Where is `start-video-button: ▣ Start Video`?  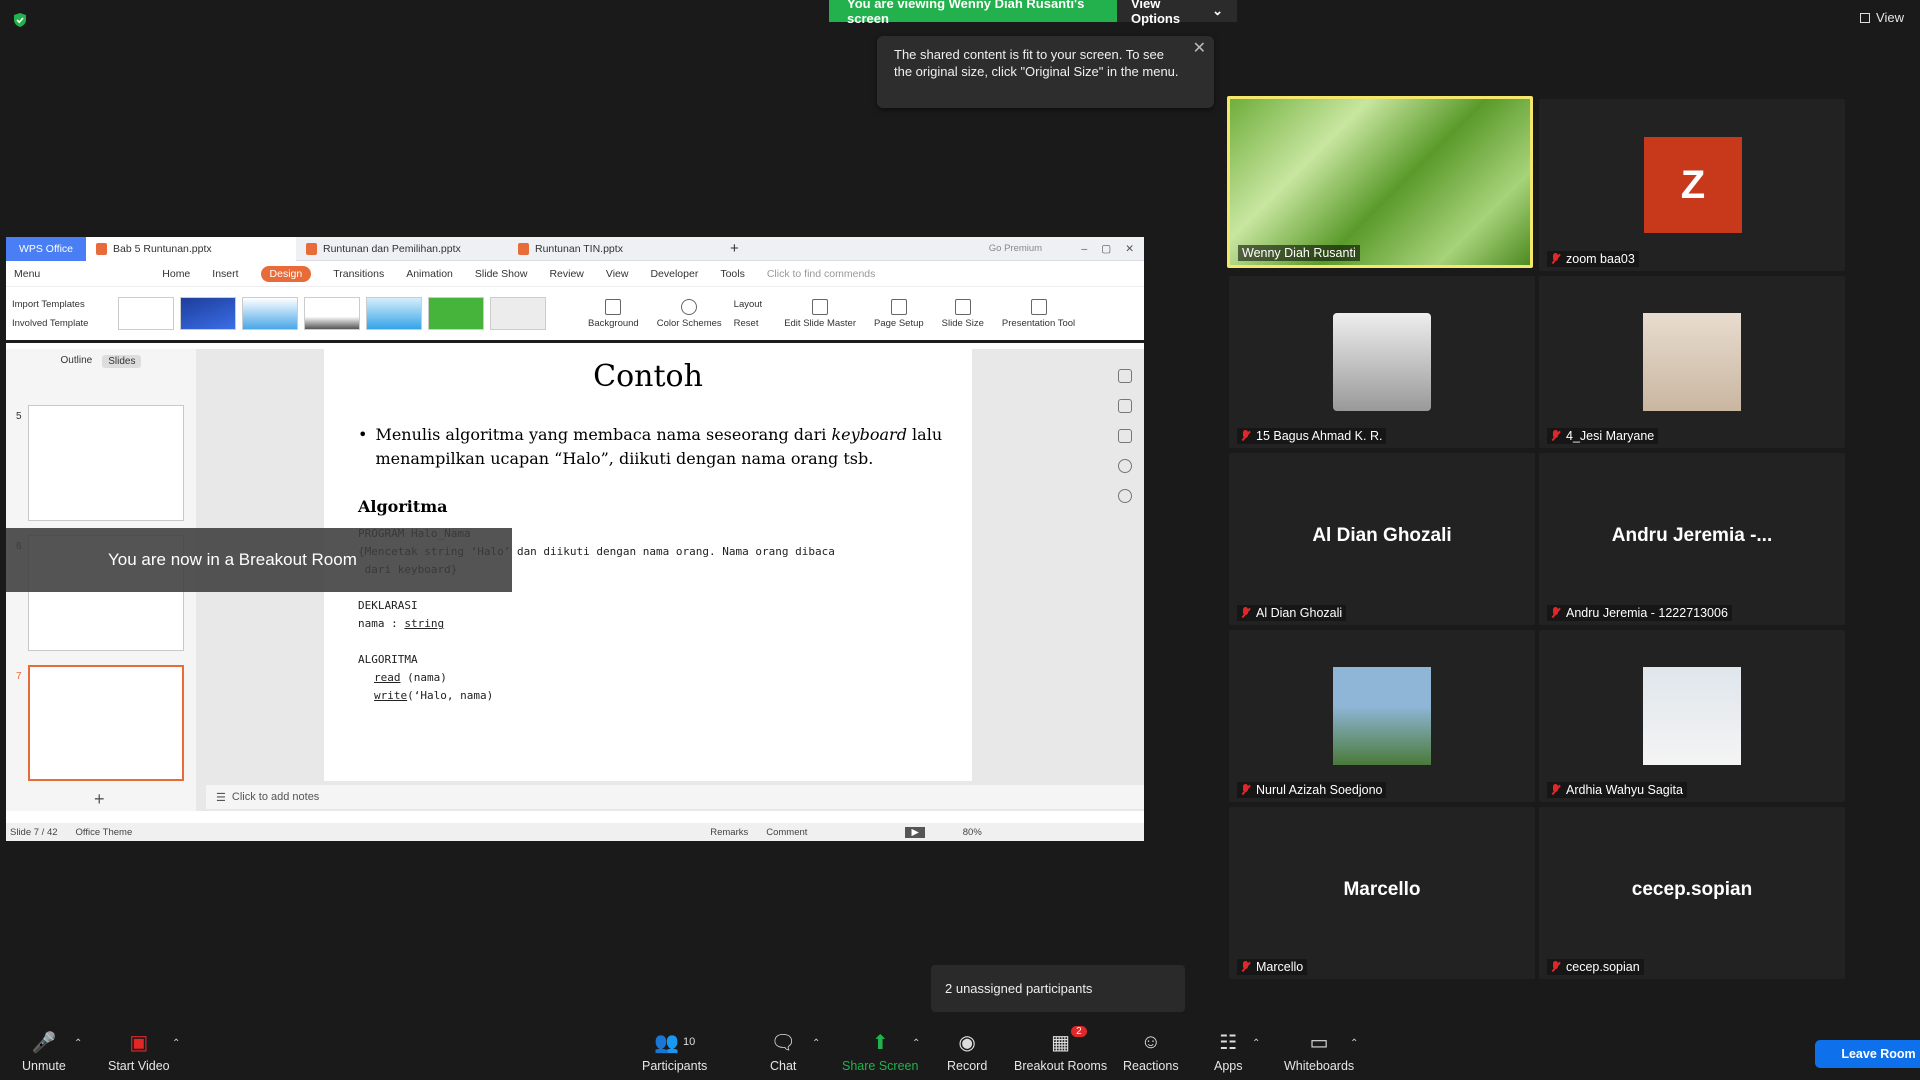 start-video-button: ▣ Start Video is located at coordinates (139, 1052).